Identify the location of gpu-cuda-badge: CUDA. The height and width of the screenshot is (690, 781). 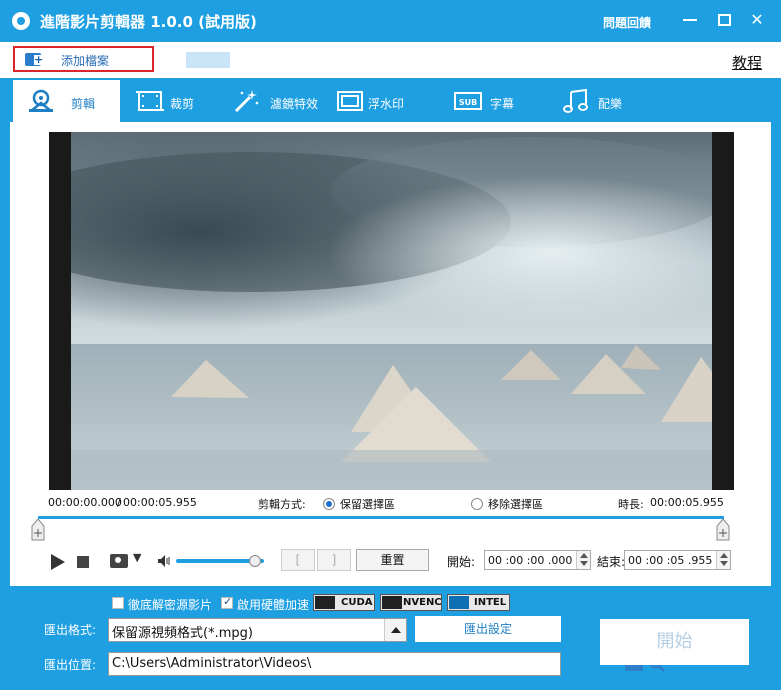
(344, 602).